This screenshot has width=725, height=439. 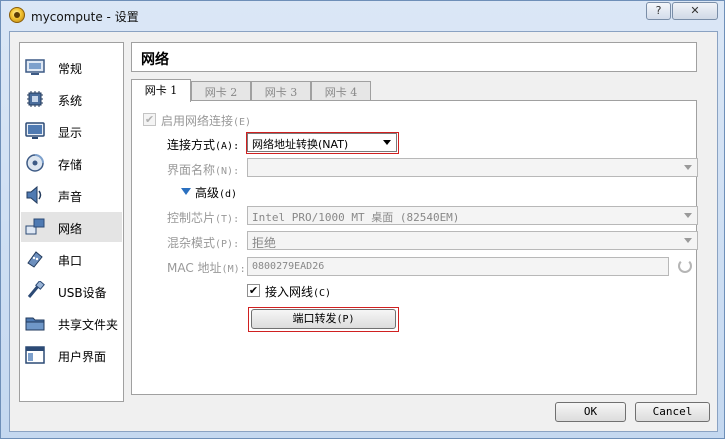 I want to click on tab-adapter-1: 网卡 1, so click(x=161, y=90).